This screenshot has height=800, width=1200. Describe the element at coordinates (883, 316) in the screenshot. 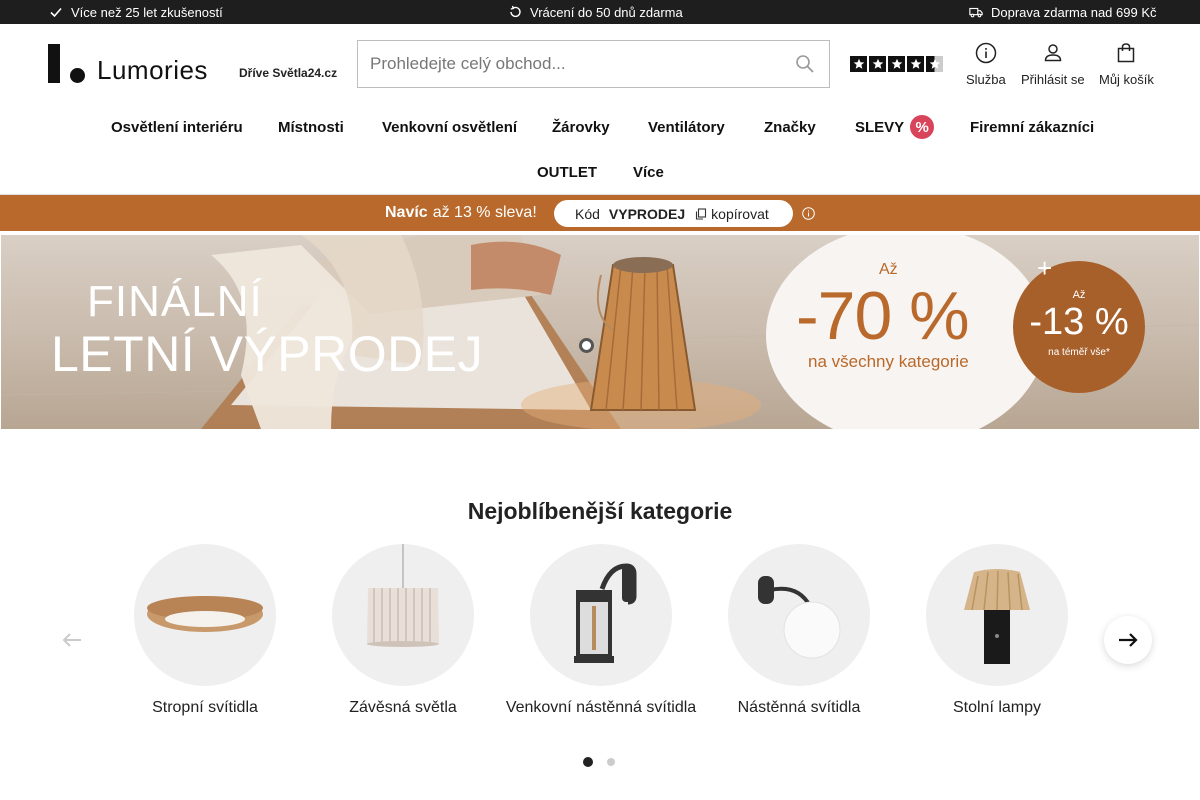

I see `discount-value: -70 %` at that location.